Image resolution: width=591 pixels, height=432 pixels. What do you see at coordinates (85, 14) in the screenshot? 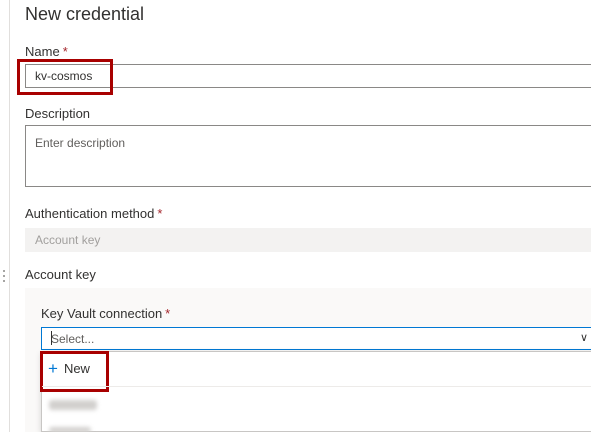
I see `page-title: New credential` at bounding box center [85, 14].